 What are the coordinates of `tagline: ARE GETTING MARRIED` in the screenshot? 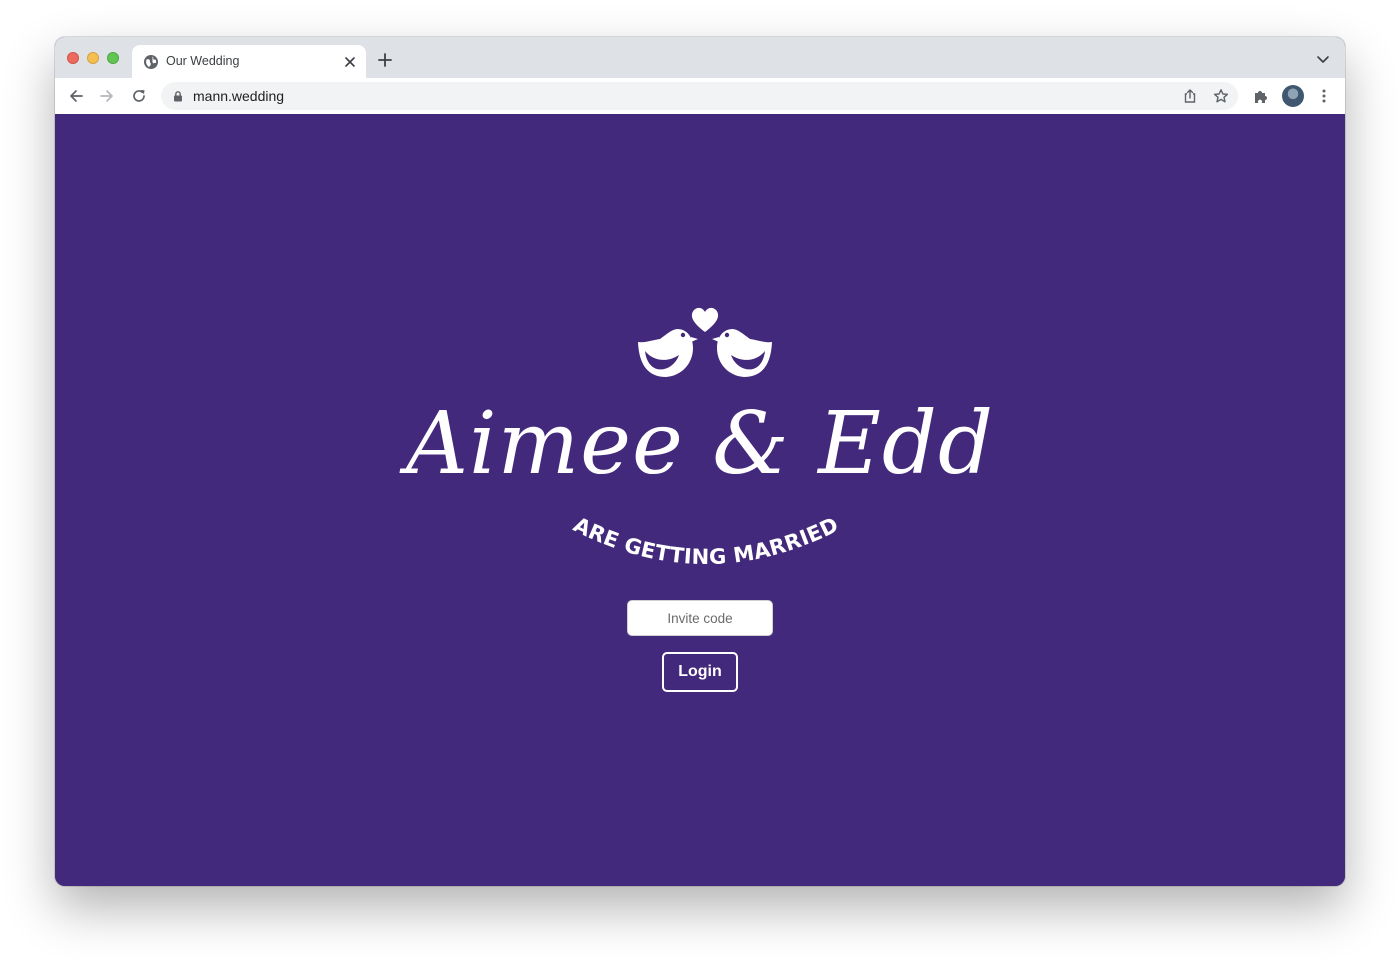 It's located at (706, 540).